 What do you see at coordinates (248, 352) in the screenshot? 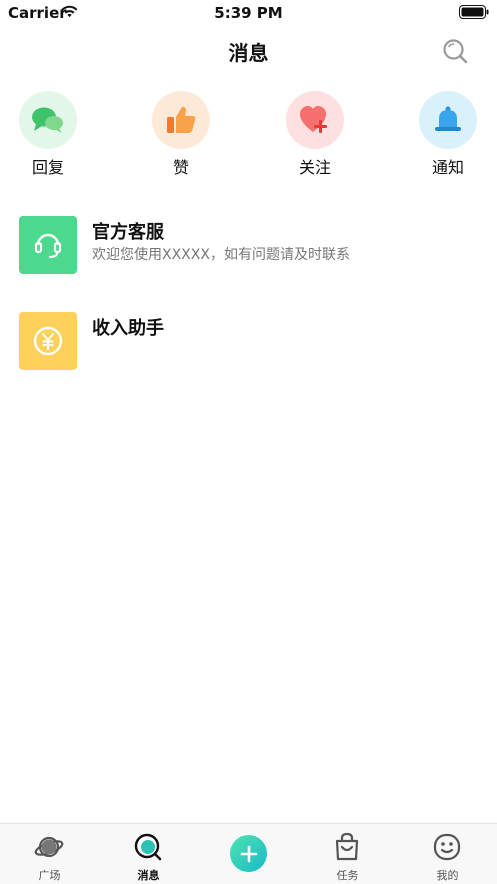
I see `message-item-income-assistant: 收入助手` at bounding box center [248, 352].